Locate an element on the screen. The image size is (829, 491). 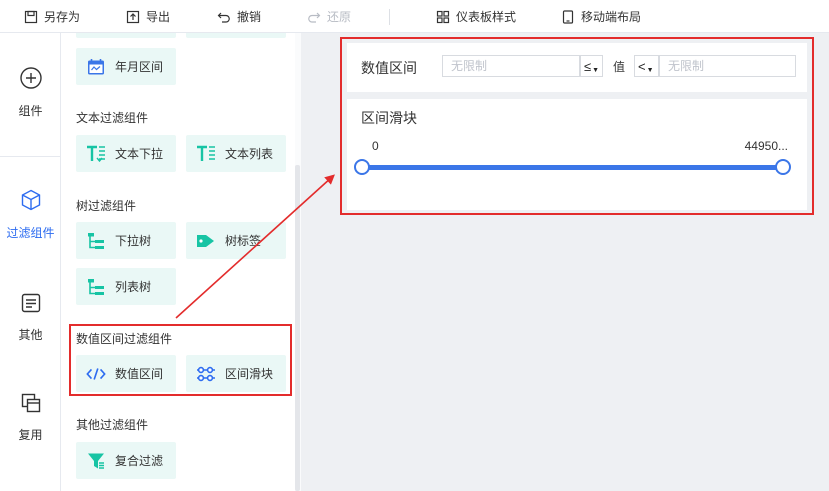
redo-icon is located at coordinates (314, 17).